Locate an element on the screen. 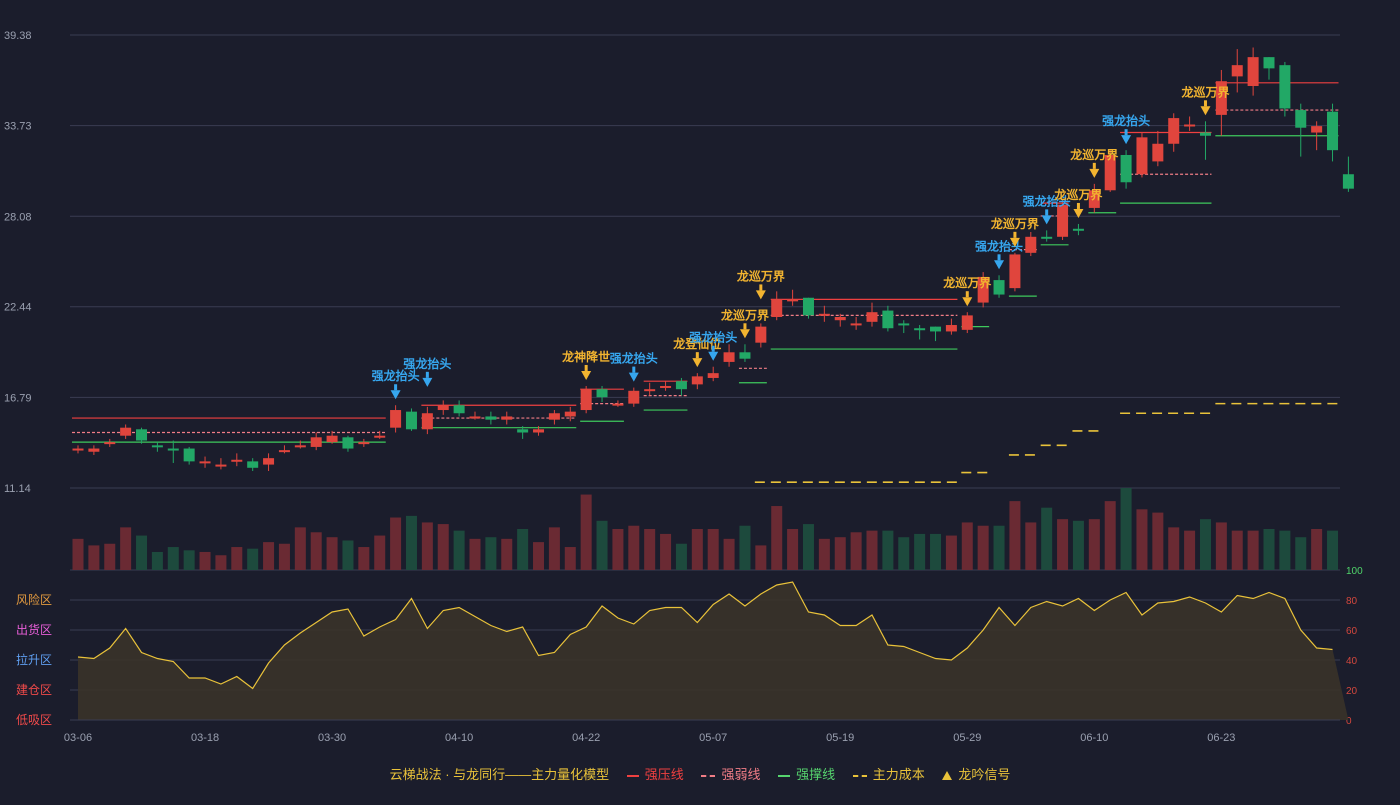  legend-strong-weak: 强弱线 is located at coordinates (732, 774).